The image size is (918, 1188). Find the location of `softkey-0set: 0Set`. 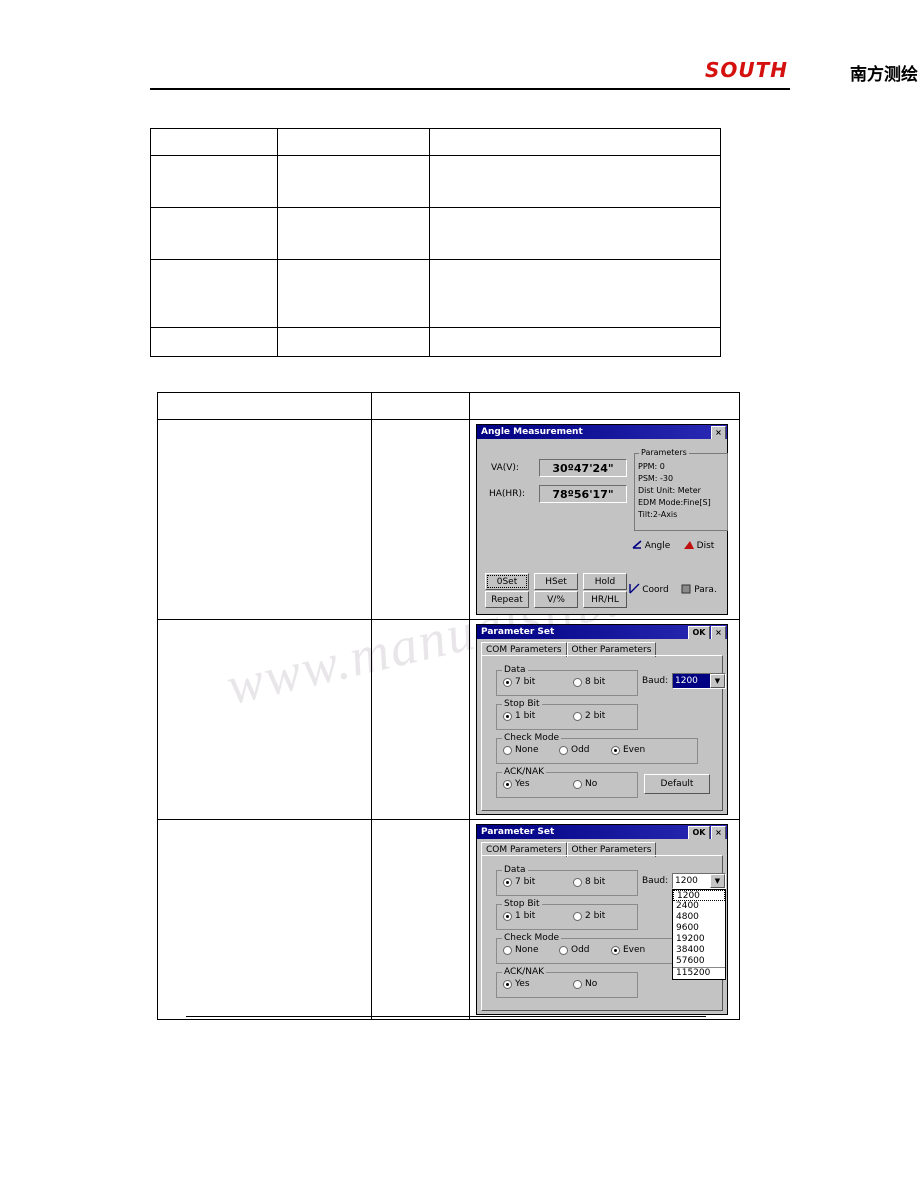

softkey-0set: 0Set is located at coordinates (507, 581).